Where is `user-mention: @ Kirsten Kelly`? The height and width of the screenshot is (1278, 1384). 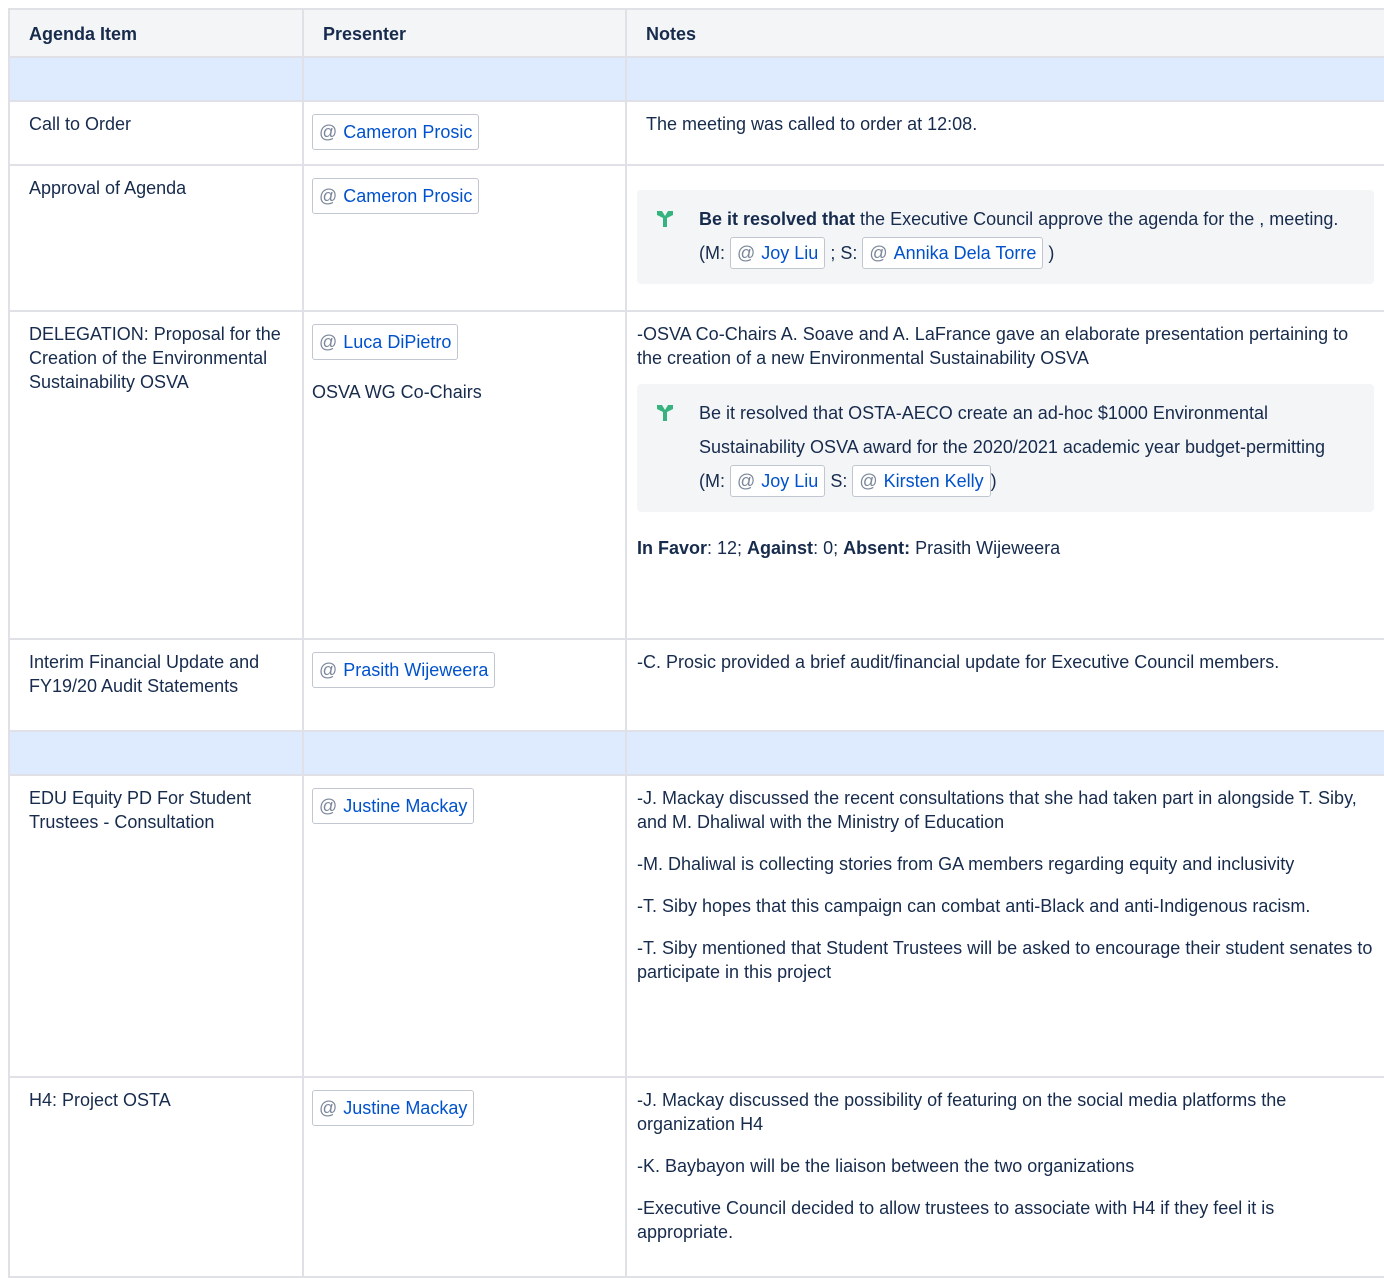
user-mention: @ Kirsten Kelly is located at coordinates (921, 481).